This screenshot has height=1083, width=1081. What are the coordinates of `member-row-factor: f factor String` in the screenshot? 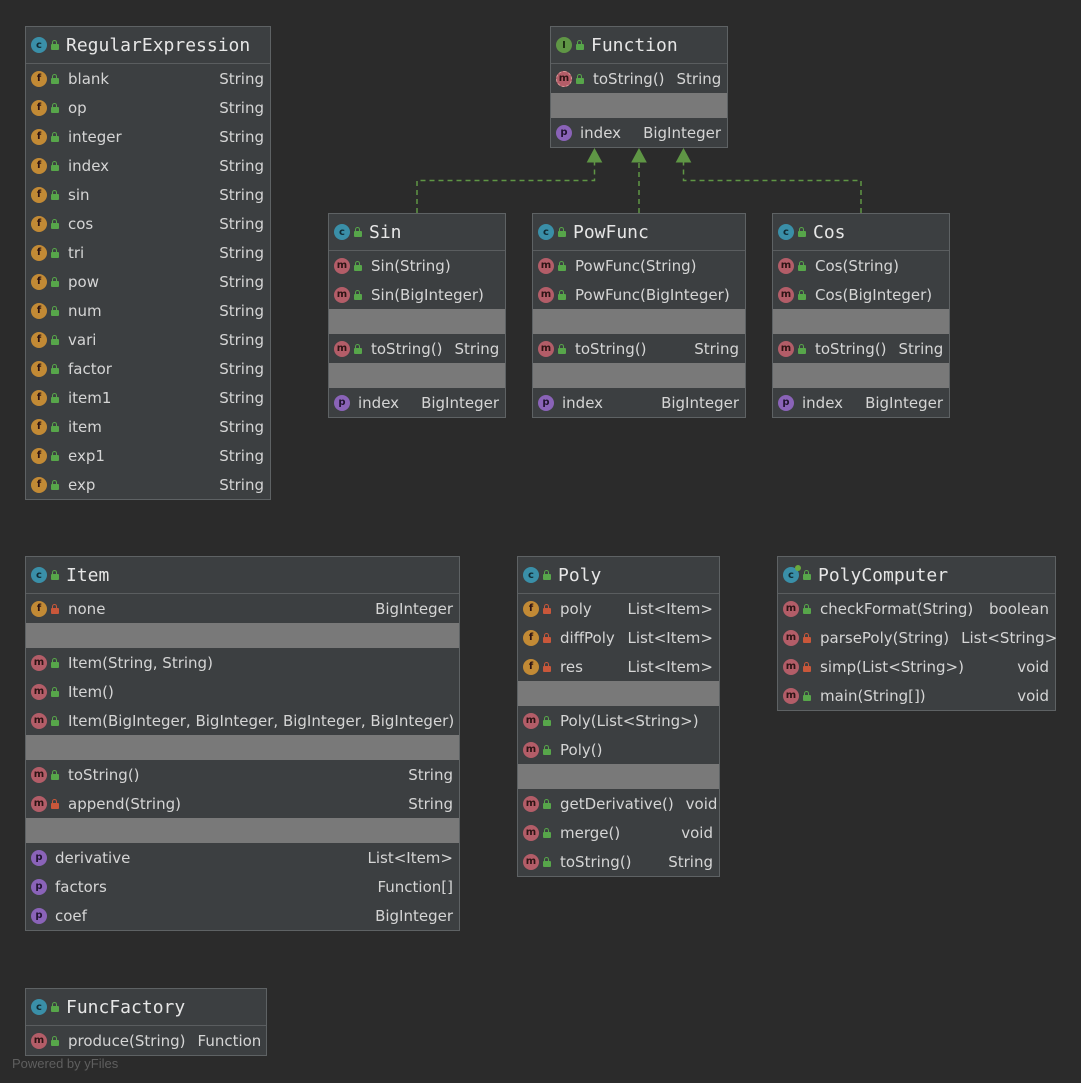 It's located at (148, 368).